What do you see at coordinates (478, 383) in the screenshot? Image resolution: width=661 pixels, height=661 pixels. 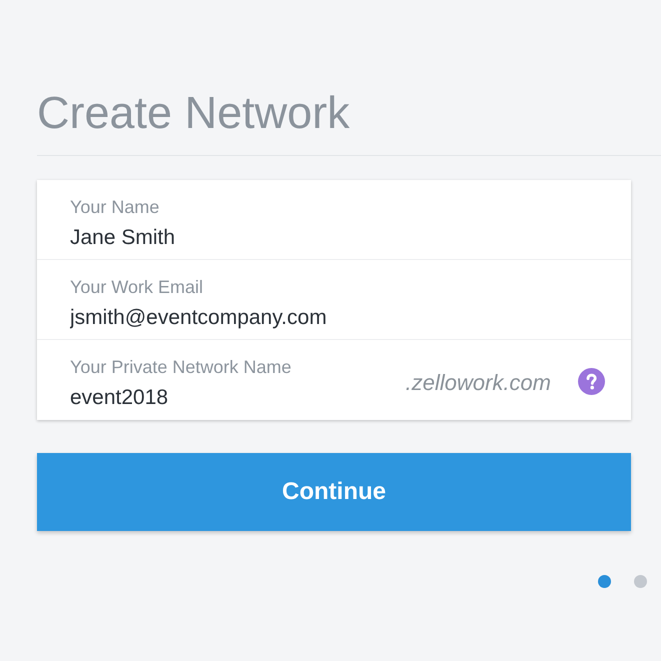 I see `domain-suffix: .zellowork.com` at bounding box center [478, 383].